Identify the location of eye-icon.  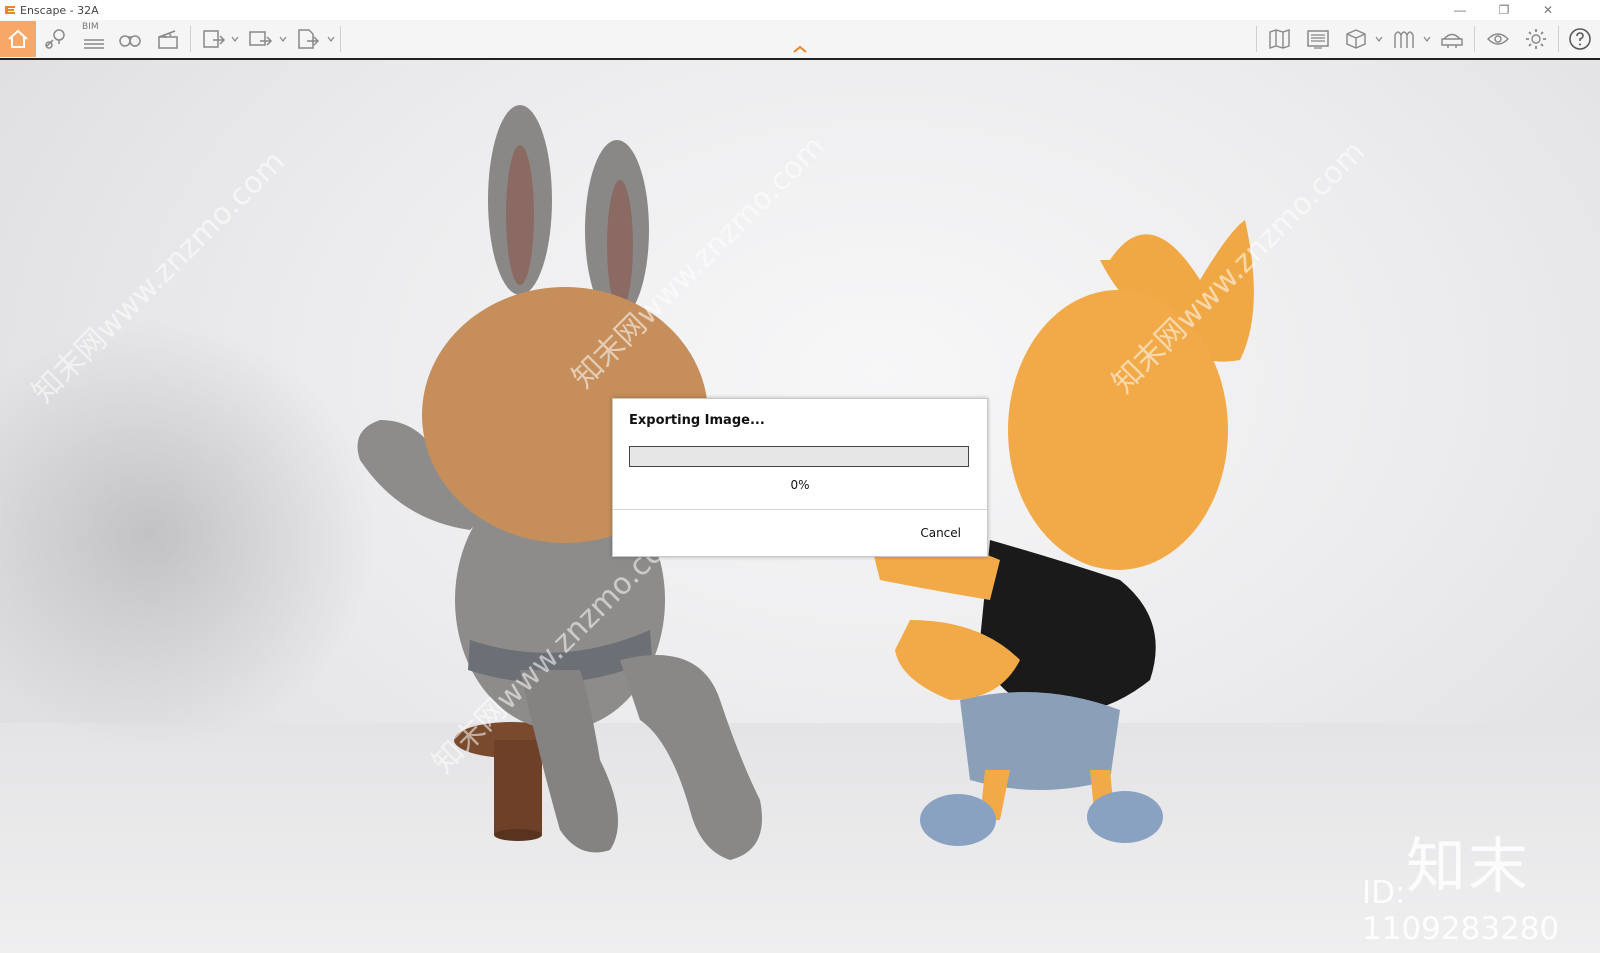
(1498, 39).